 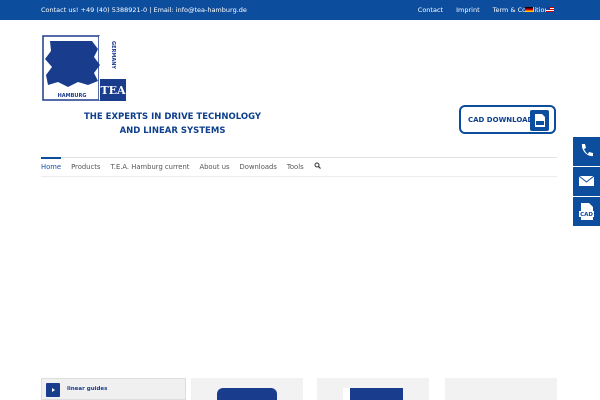 What do you see at coordinates (87, 389) in the screenshot?
I see `product-box-label: linear guides` at bounding box center [87, 389].